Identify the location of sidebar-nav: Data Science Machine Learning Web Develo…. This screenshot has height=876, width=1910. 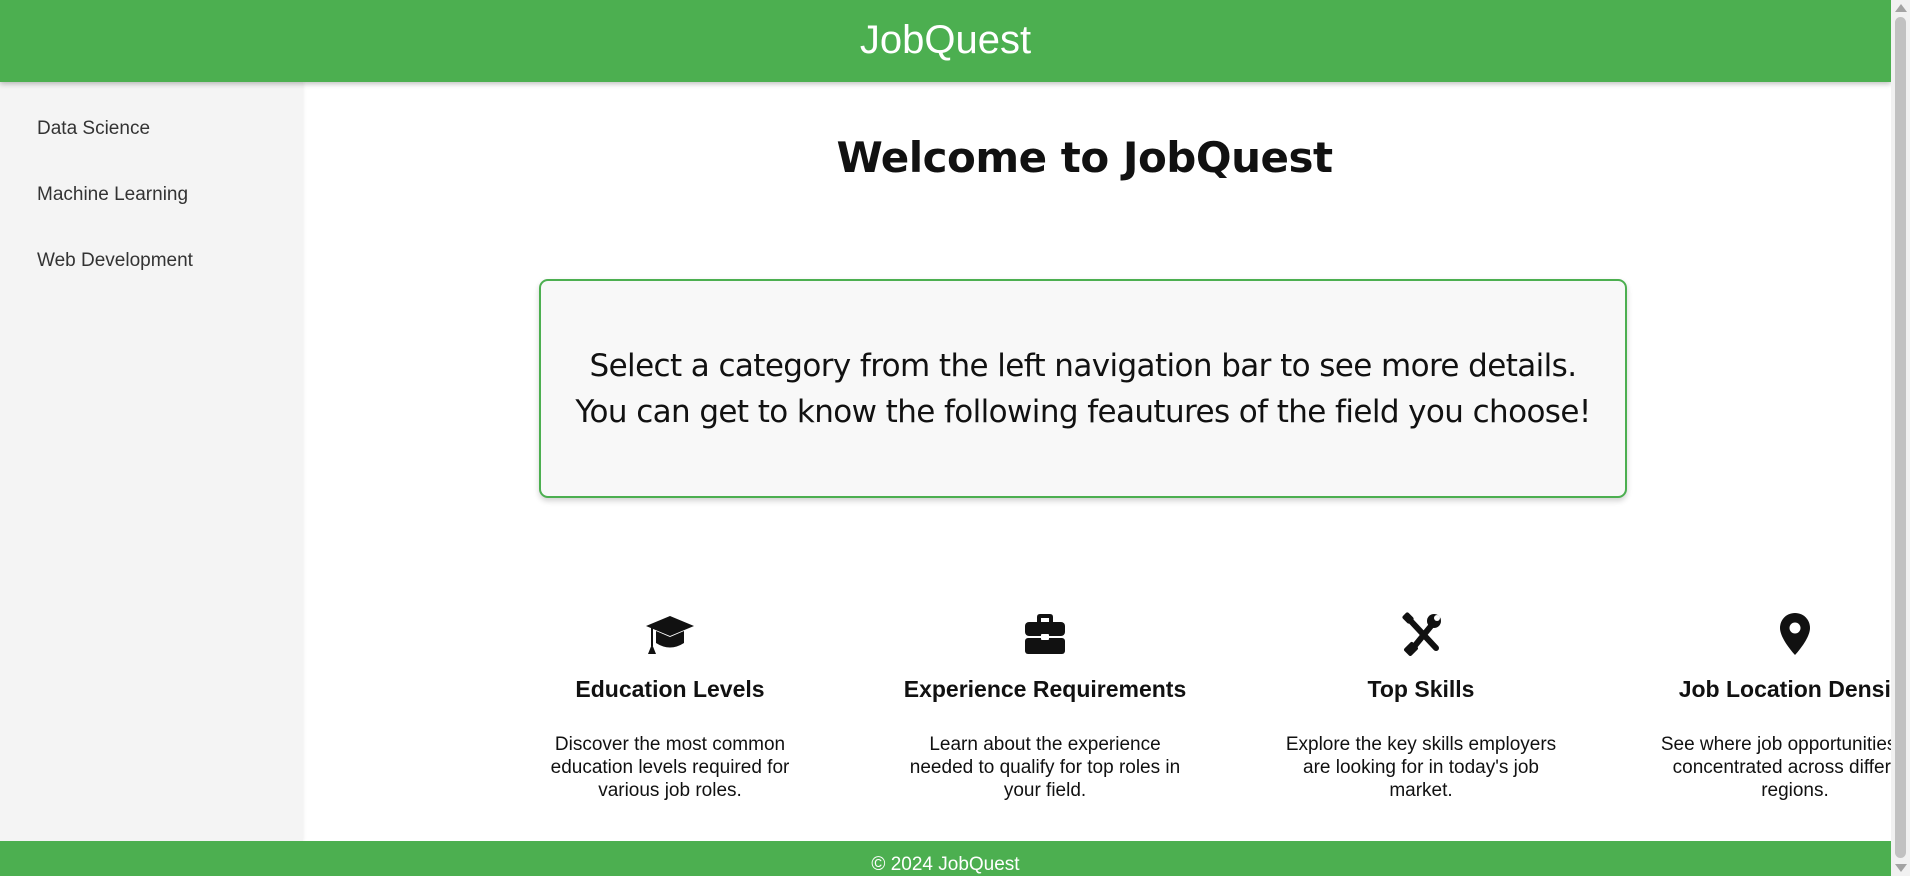
(151, 461).